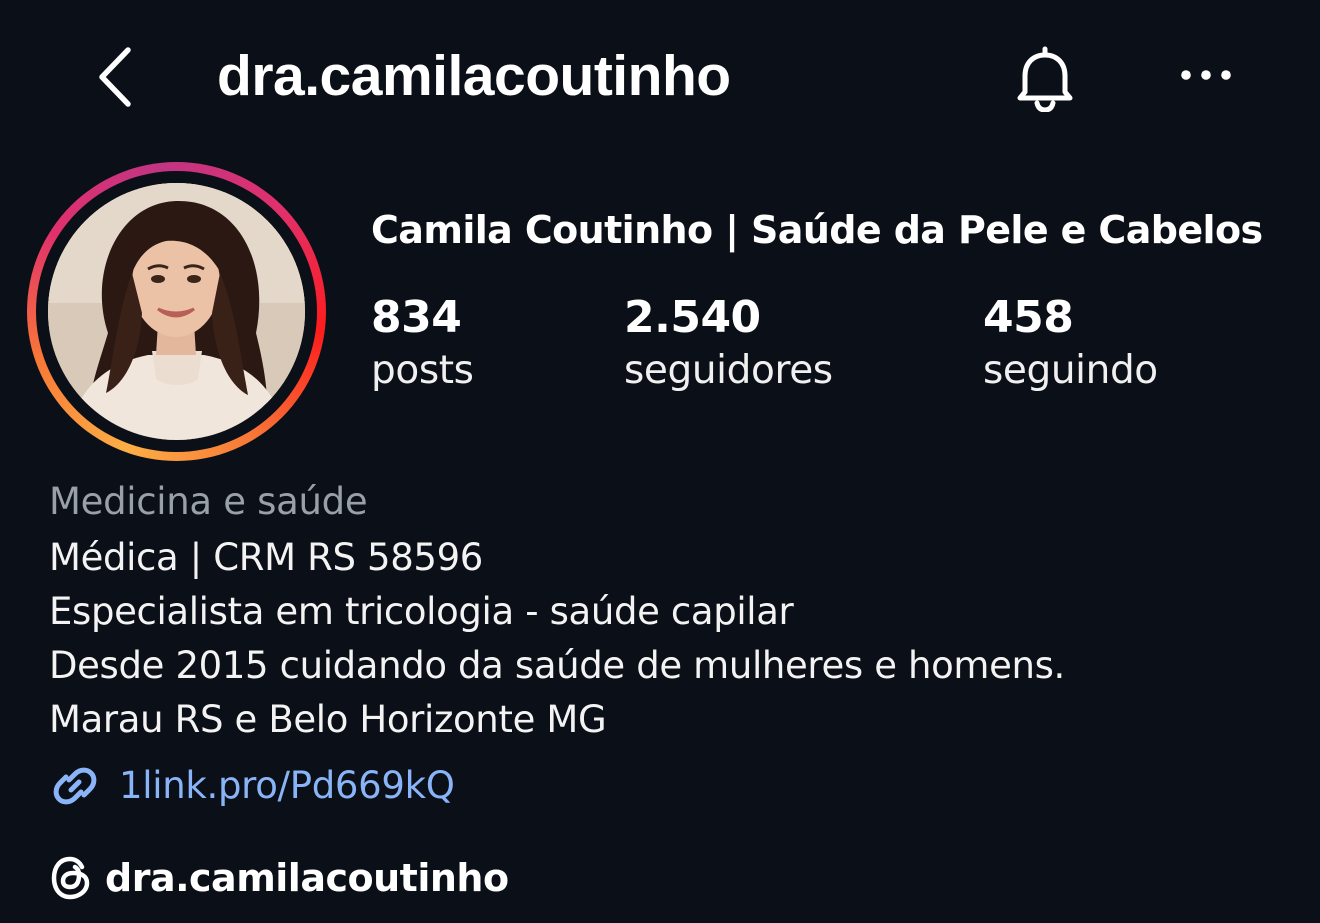 The height and width of the screenshot is (923, 1320). I want to click on more-options-button, so click(1206, 75).